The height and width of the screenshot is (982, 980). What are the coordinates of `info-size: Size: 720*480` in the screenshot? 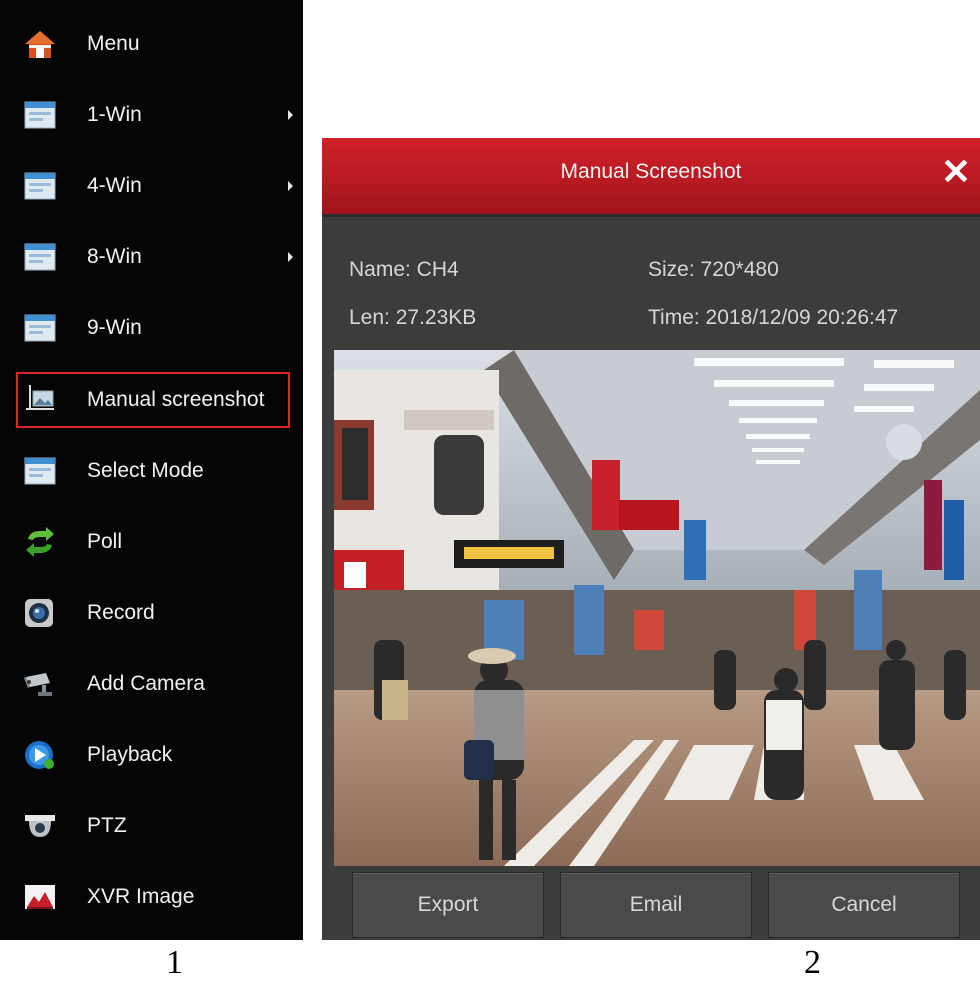 It's located at (713, 269).